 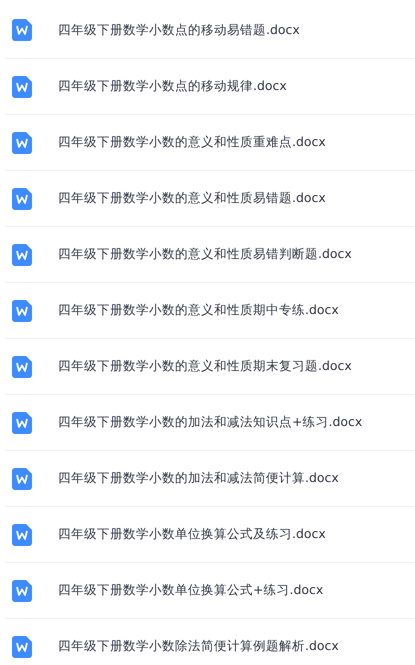 What do you see at coordinates (205, 254) in the screenshot?
I see `file-name: 四年级下册数学小数的意义和性质易错判断题.docx` at bounding box center [205, 254].